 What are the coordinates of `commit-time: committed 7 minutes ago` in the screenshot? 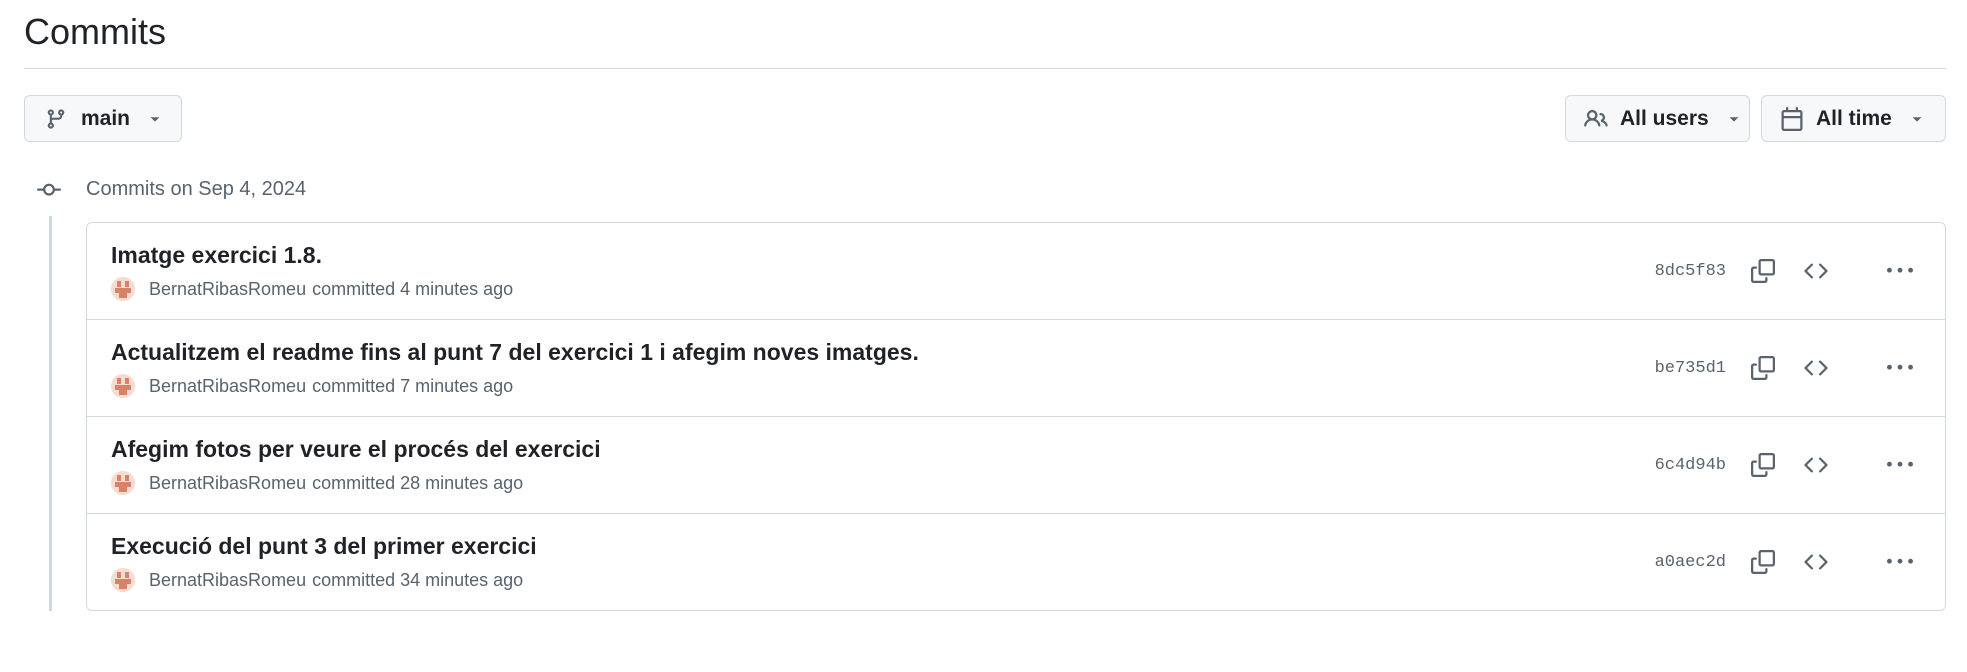 It's located at (413, 386).